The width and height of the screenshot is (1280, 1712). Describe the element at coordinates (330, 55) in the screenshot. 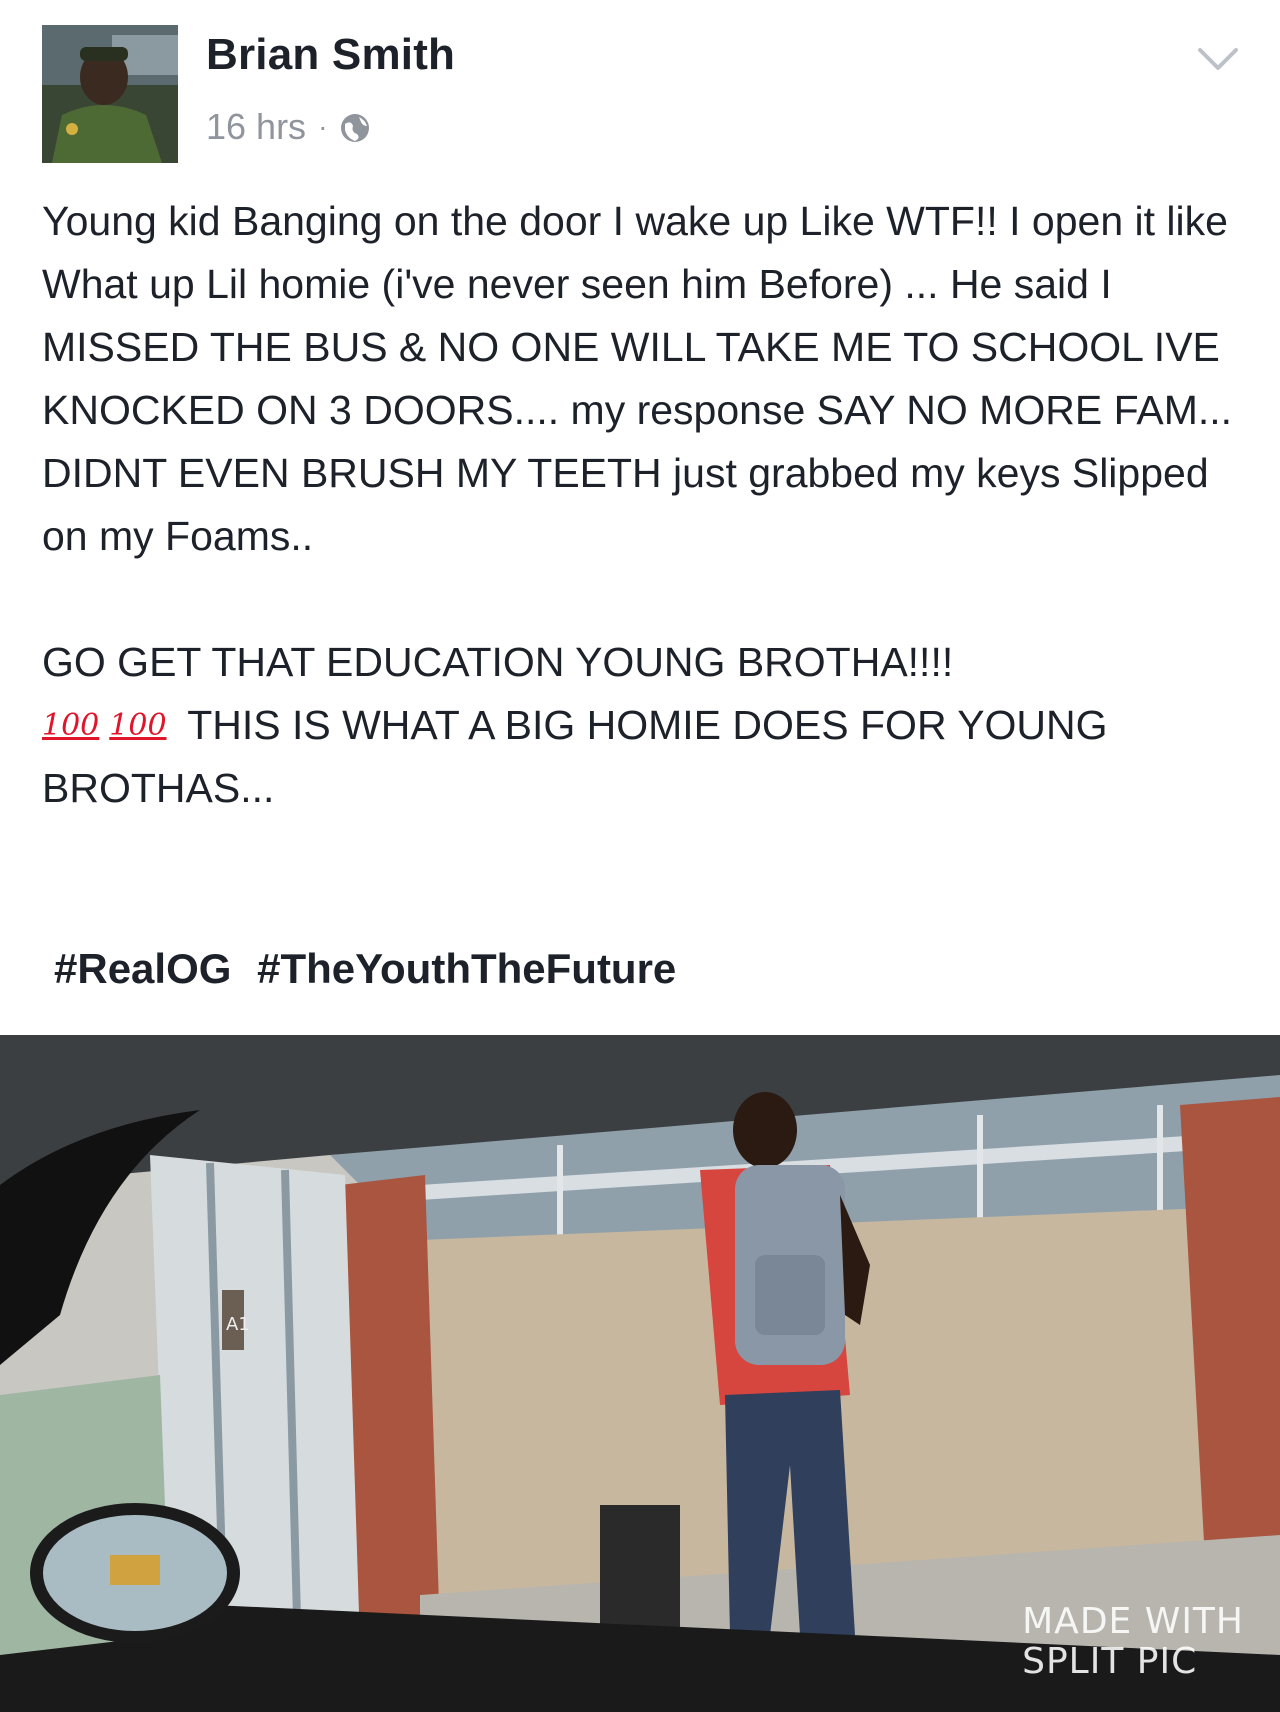

I see `author-name: Brian Smith` at that location.